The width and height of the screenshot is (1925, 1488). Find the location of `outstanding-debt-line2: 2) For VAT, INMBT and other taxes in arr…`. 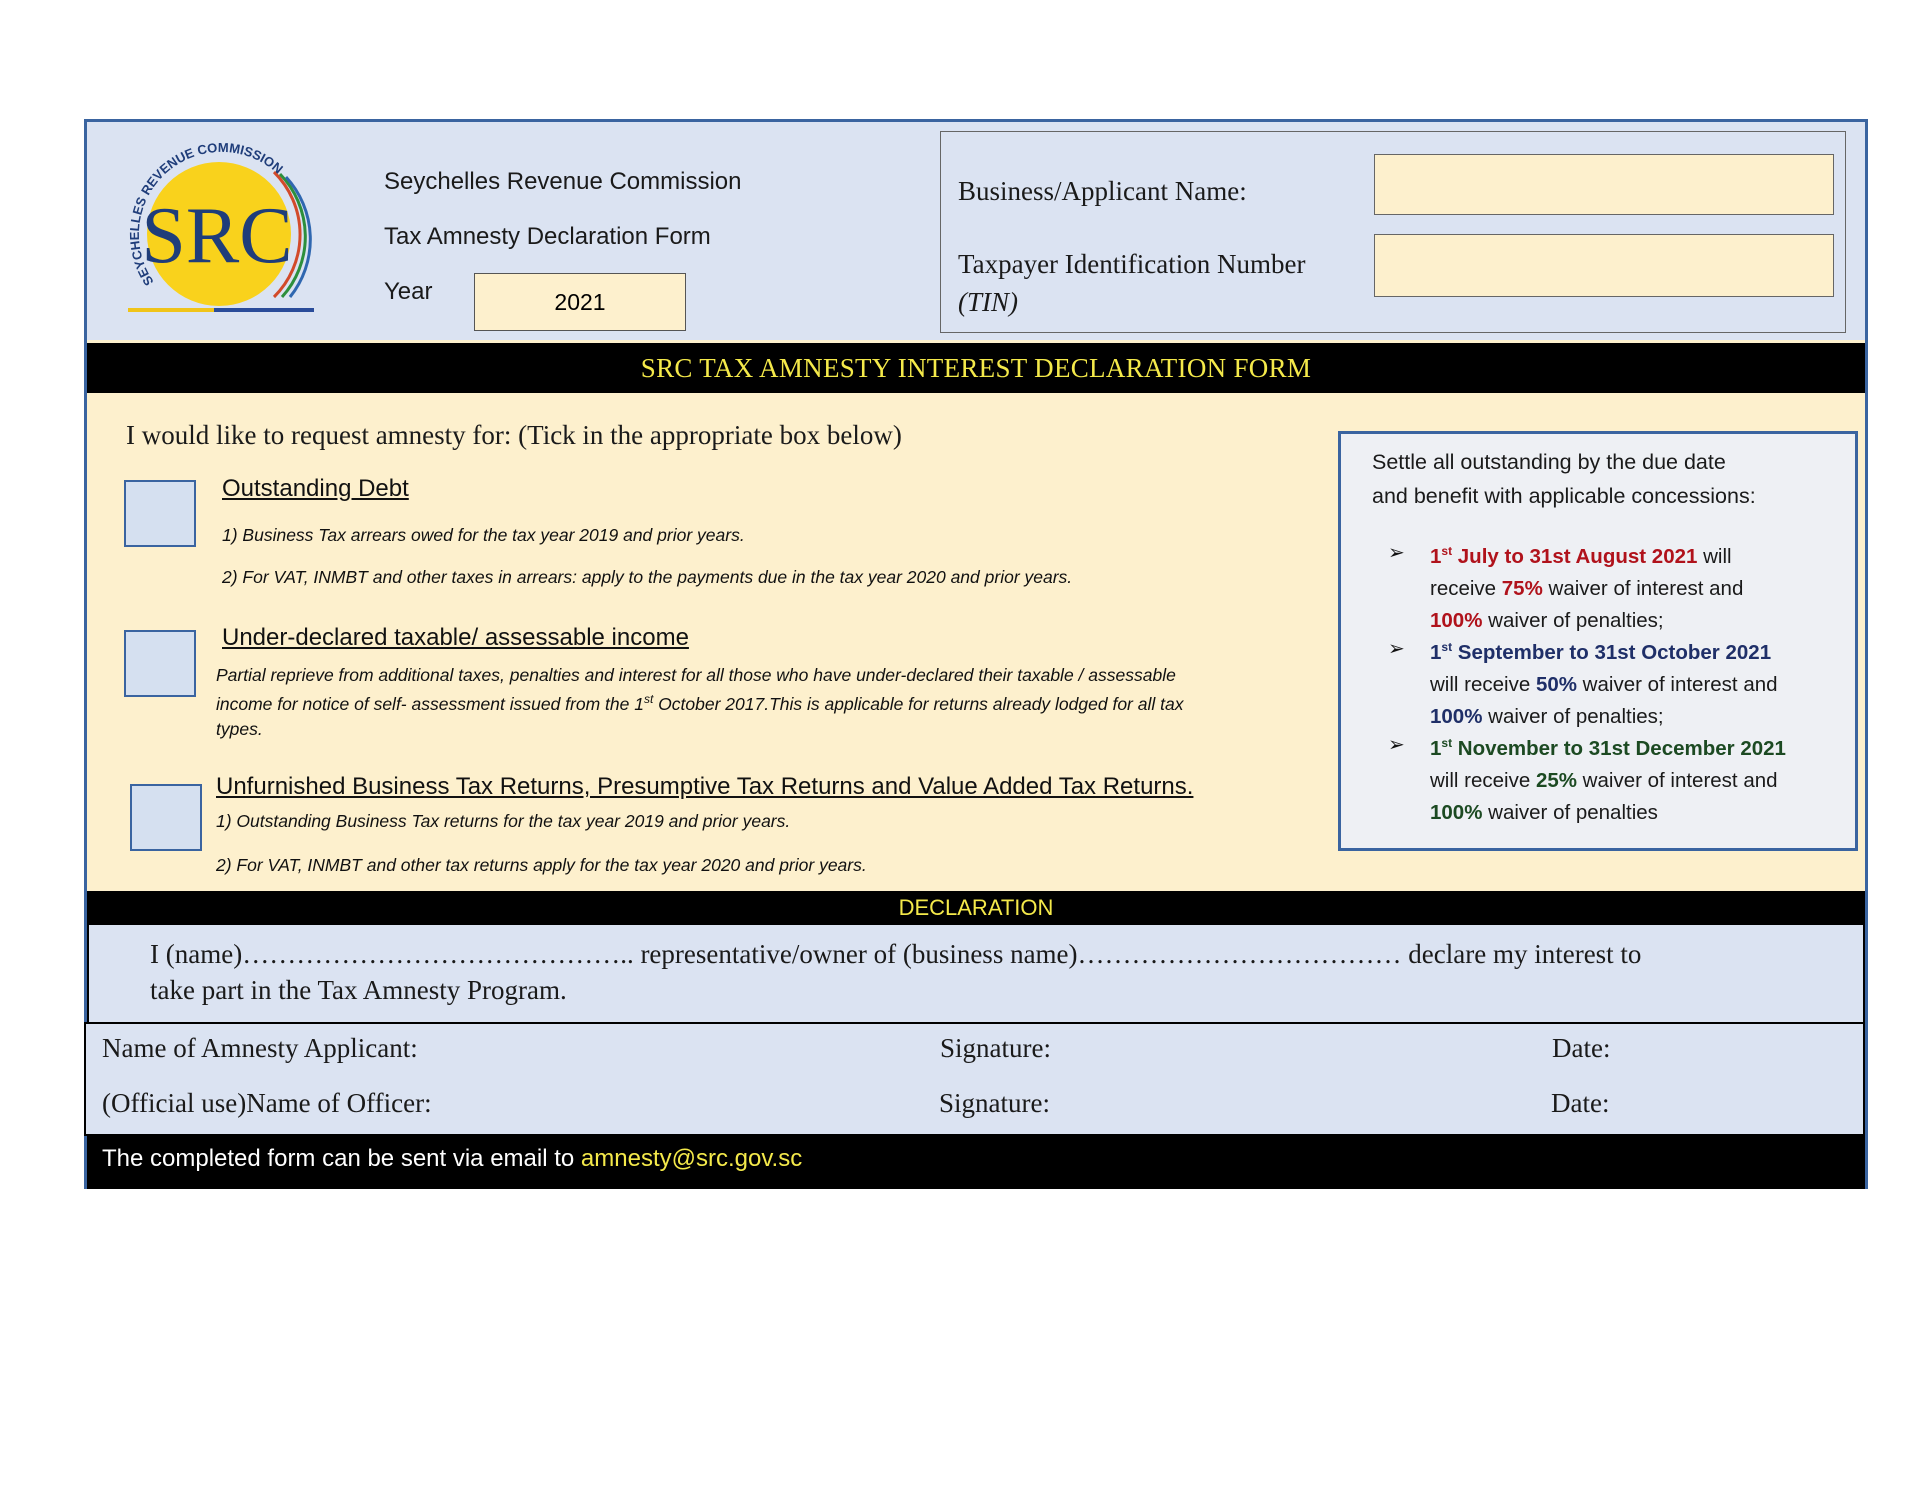

outstanding-debt-line2: 2) For VAT, INMBT and other taxes in arr… is located at coordinates (647, 577).